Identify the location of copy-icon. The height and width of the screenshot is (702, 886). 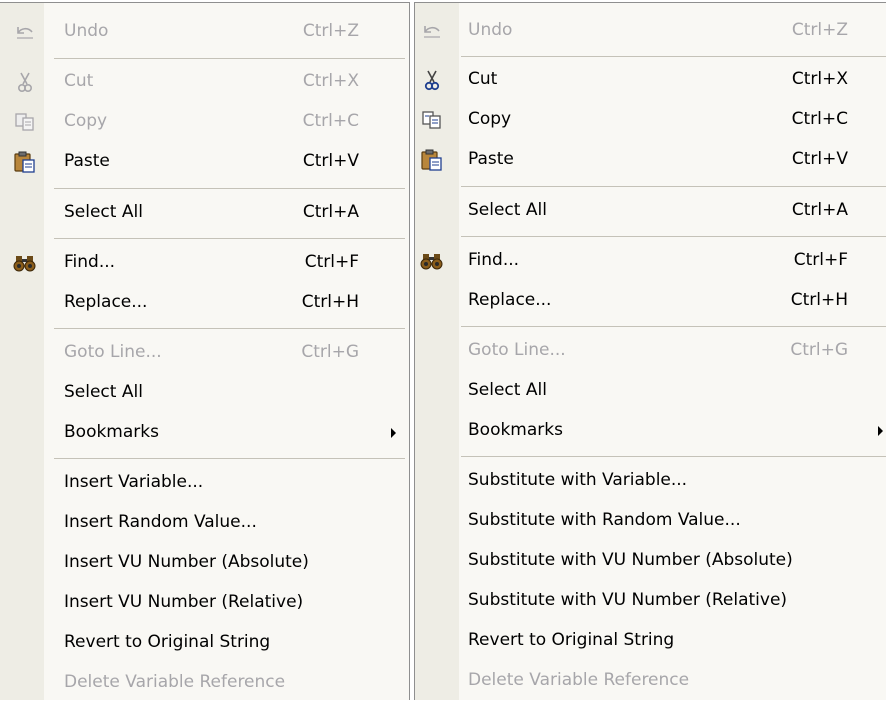
(25, 122).